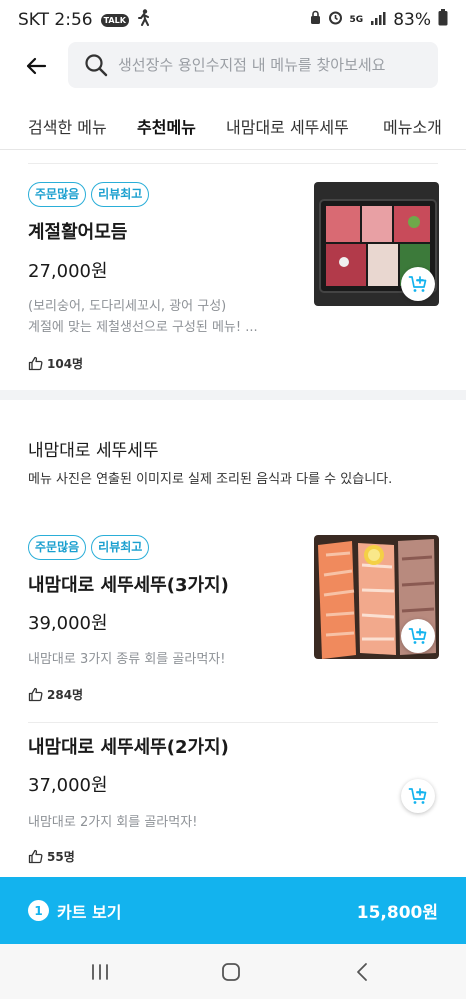 This screenshot has height=999, width=466. Describe the element at coordinates (78, 232) in the screenshot. I see `menu-item-name: 계절활어모듬` at that location.